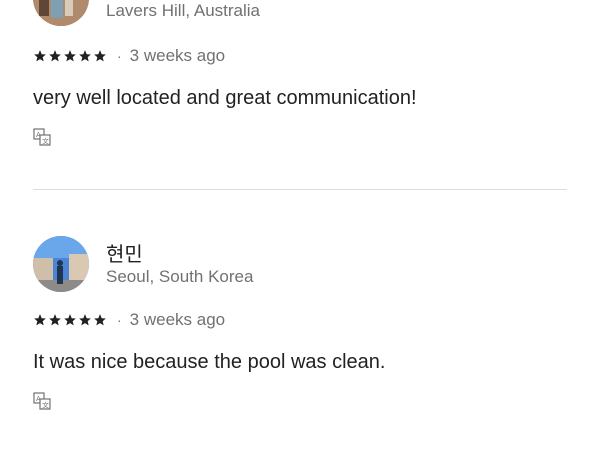 This screenshot has width=600, height=450. Describe the element at coordinates (209, 362) in the screenshot. I see `review-text: It was nice because the pool was clean.` at that location.